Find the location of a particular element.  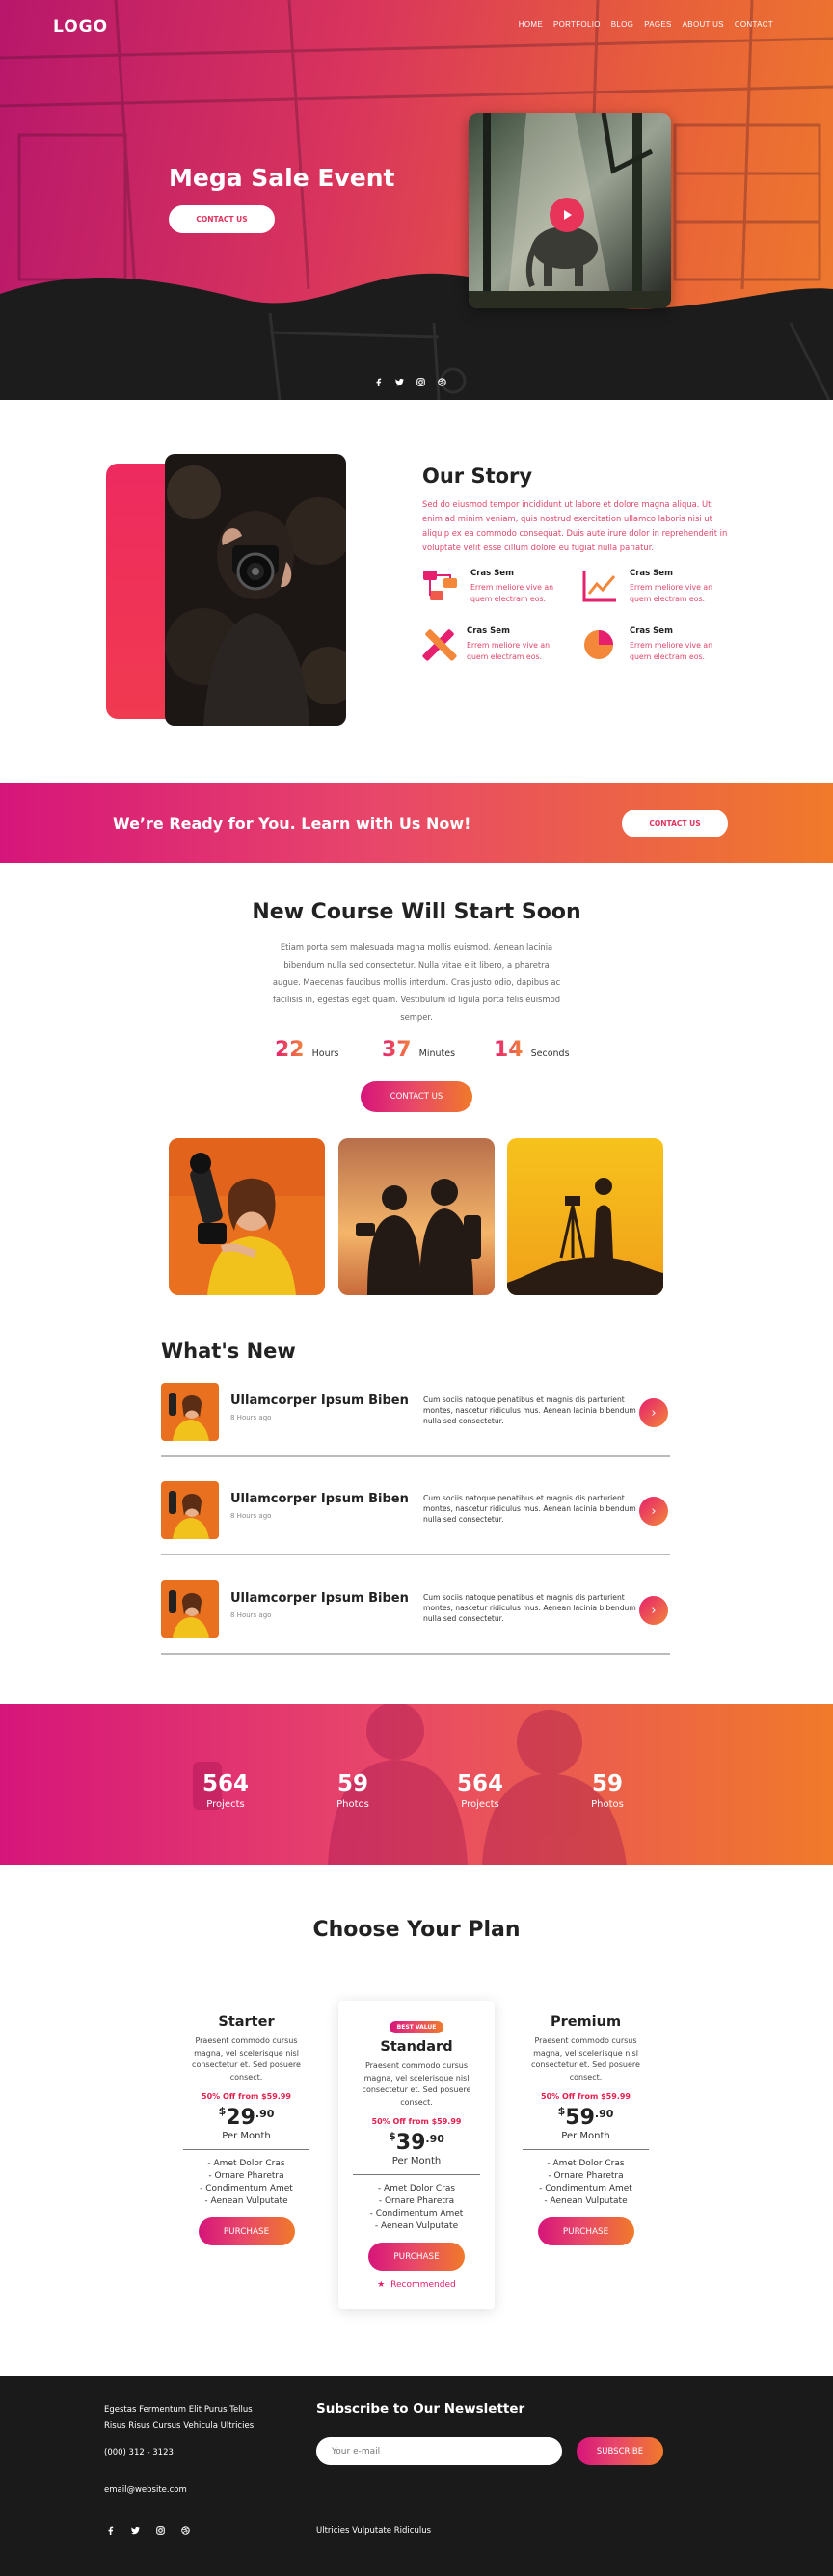

play-button is located at coordinates (567, 215).